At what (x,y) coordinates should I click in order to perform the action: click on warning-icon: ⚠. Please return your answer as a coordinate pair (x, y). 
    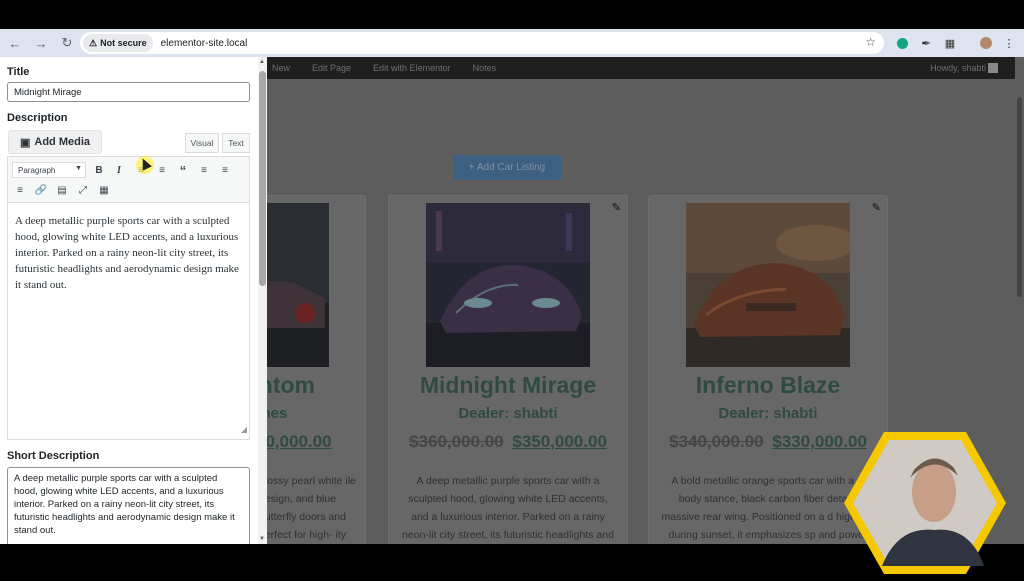
    Looking at the image, I should click on (93, 42).